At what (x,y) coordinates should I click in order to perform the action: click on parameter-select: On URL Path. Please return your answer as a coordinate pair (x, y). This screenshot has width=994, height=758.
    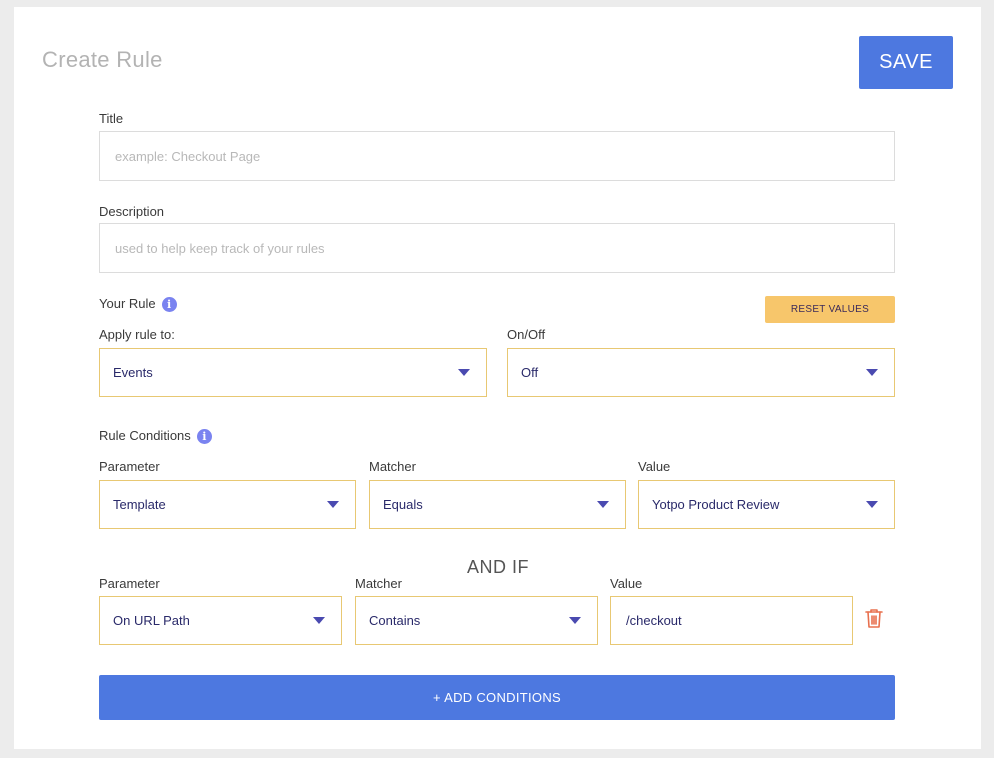
    Looking at the image, I should click on (220, 620).